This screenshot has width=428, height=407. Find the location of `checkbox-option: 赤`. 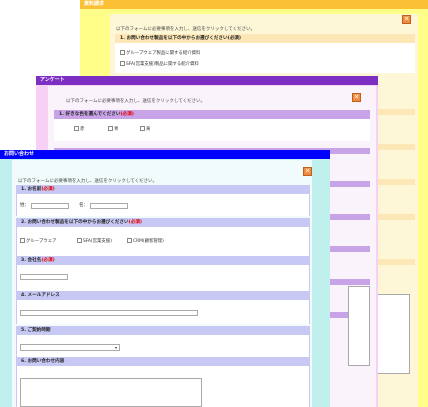

checkbox-option: 赤 is located at coordinates (79, 129).